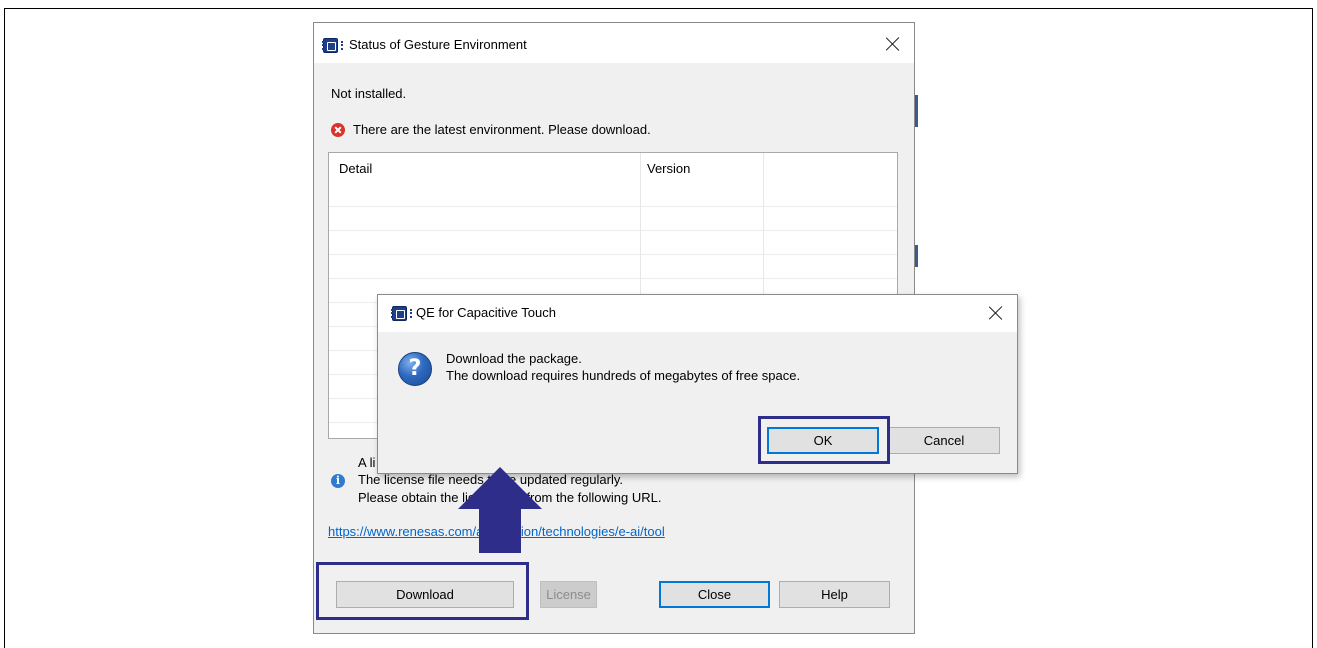  I want to click on license-info-line1: A li, so click(367, 462).